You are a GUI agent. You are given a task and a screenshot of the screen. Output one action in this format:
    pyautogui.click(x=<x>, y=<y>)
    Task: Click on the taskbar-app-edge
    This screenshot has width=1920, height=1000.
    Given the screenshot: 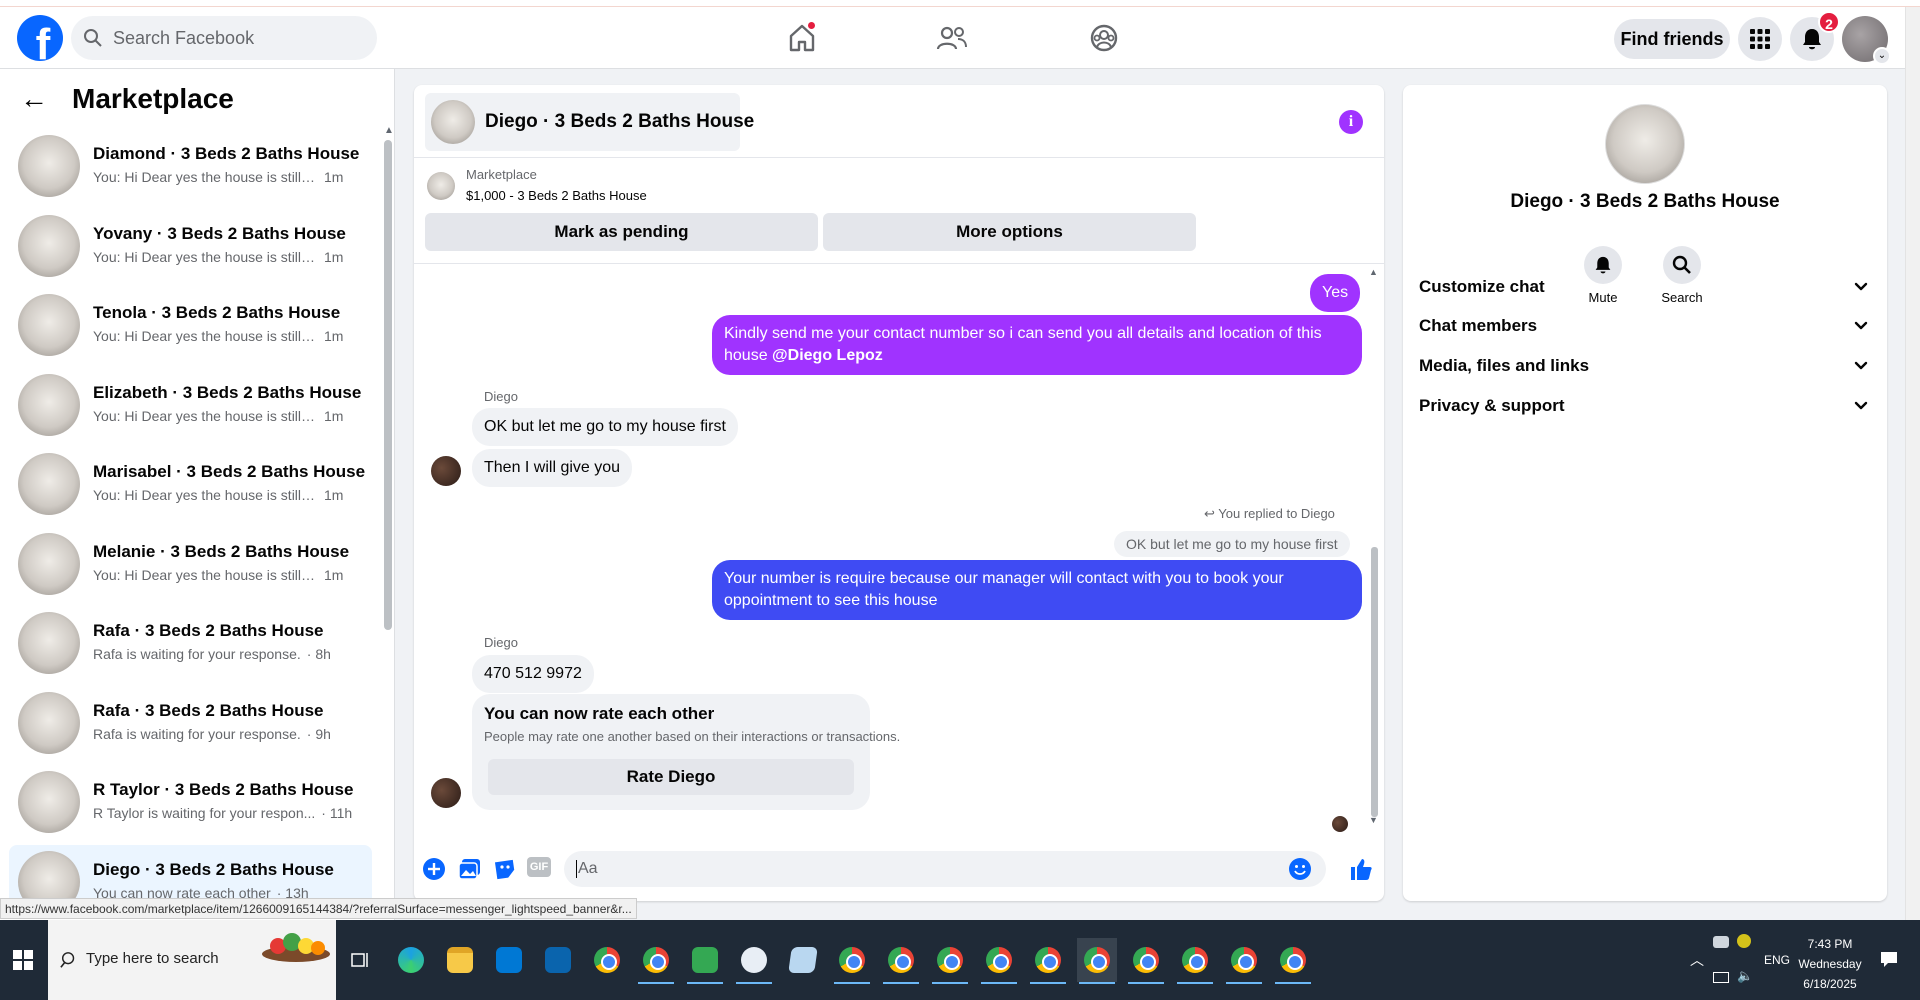 What is the action you would take?
    pyautogui.click(x=411, y=960)
    